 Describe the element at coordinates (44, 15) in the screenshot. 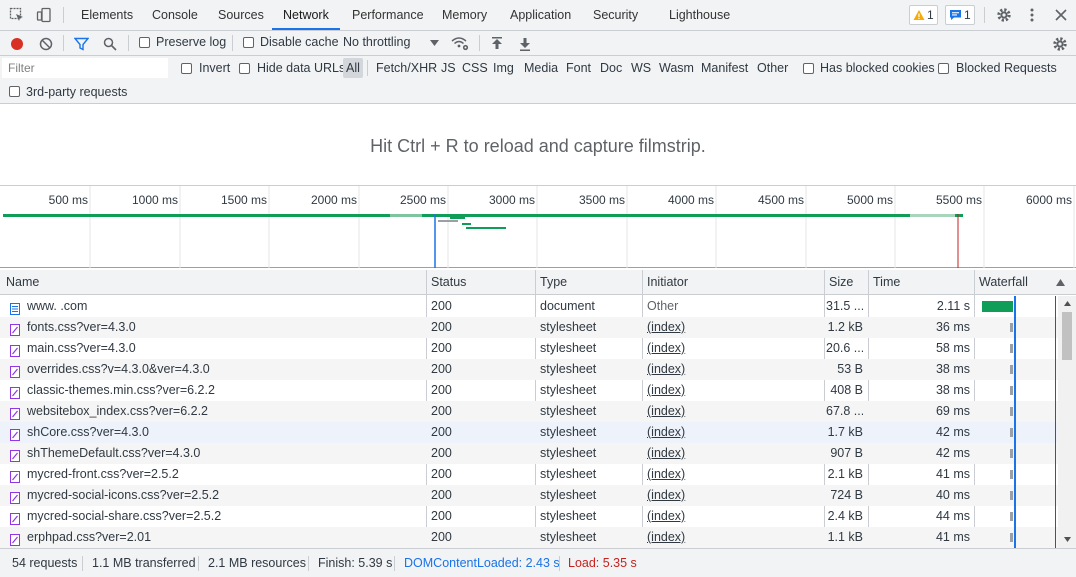

I see `device-toolbar-icon` at that location.